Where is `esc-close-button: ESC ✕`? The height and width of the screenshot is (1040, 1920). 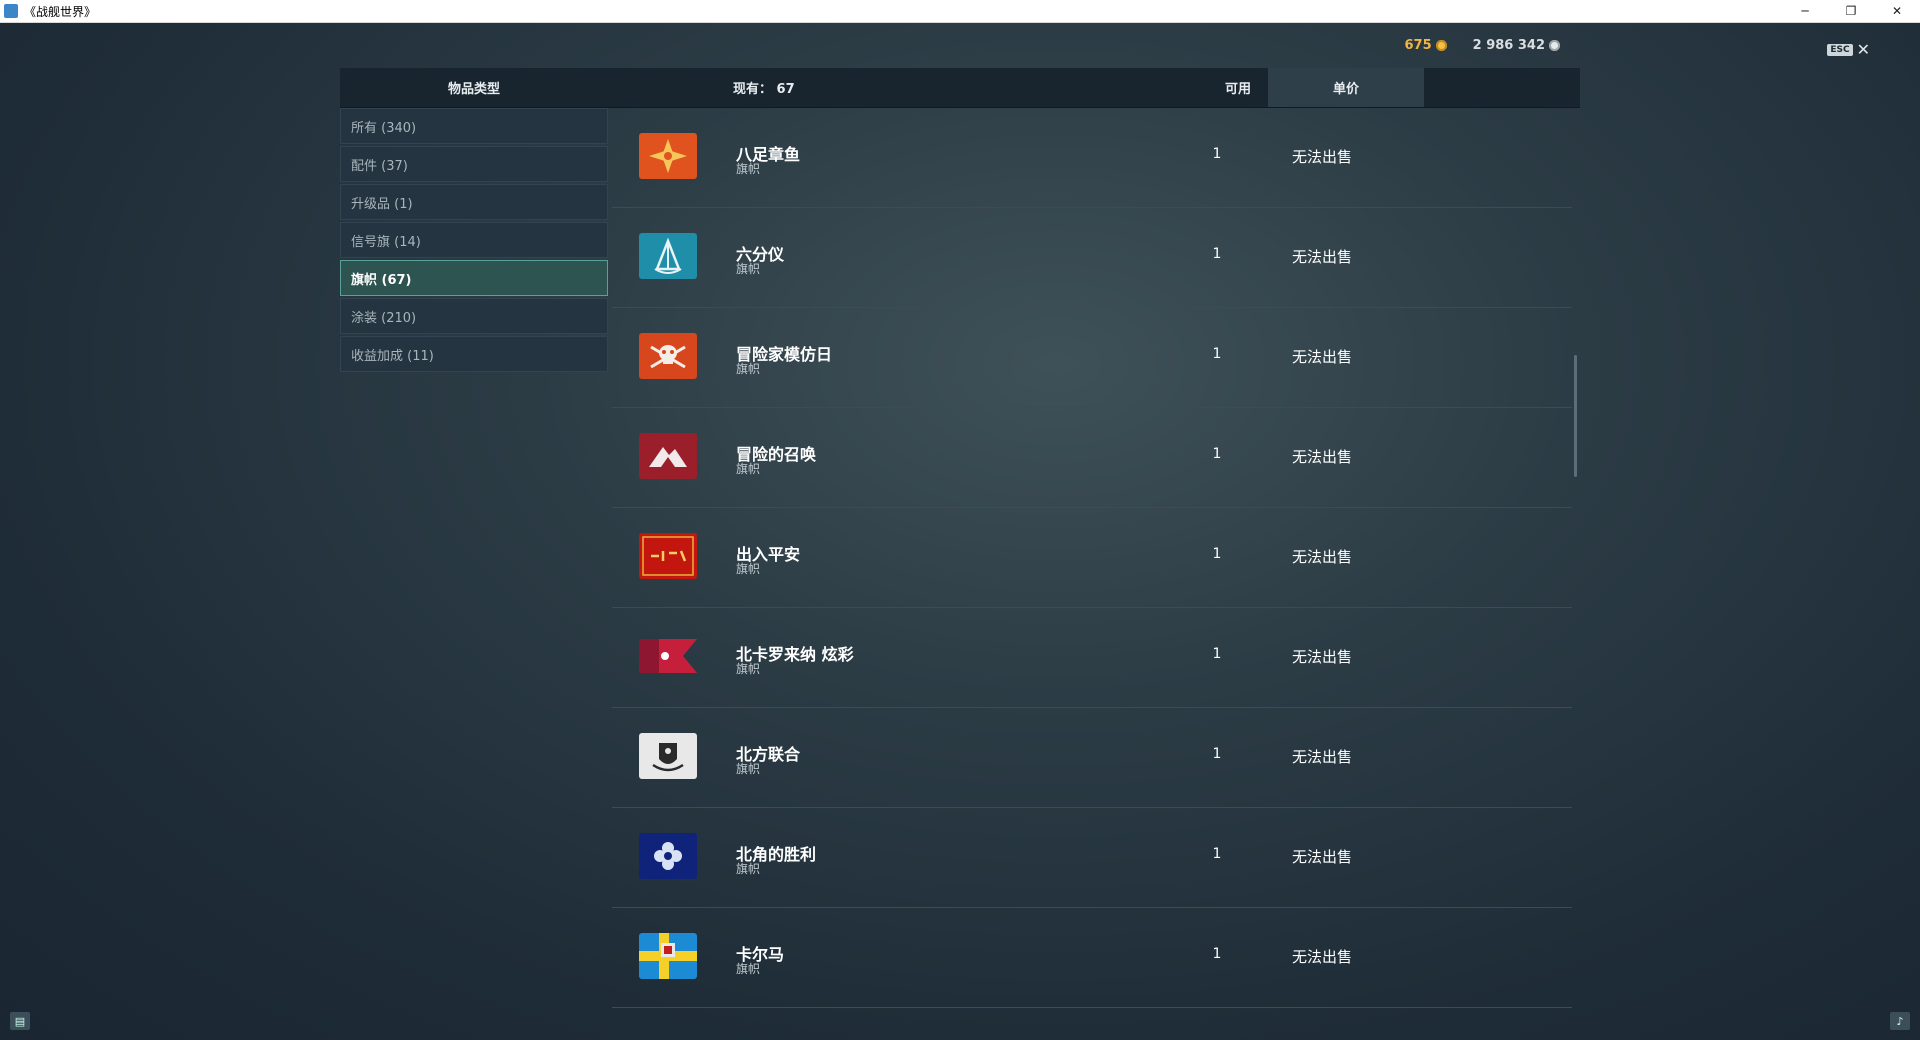
esc-close-button: ESC ✕ is located at coordinates (1848, 50).